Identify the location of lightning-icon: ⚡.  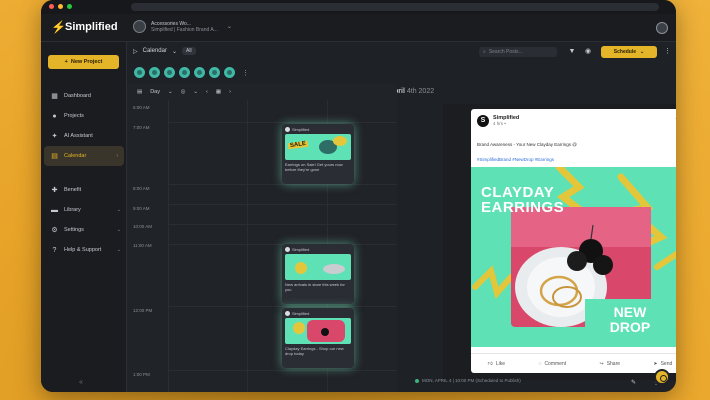
(58, 27).